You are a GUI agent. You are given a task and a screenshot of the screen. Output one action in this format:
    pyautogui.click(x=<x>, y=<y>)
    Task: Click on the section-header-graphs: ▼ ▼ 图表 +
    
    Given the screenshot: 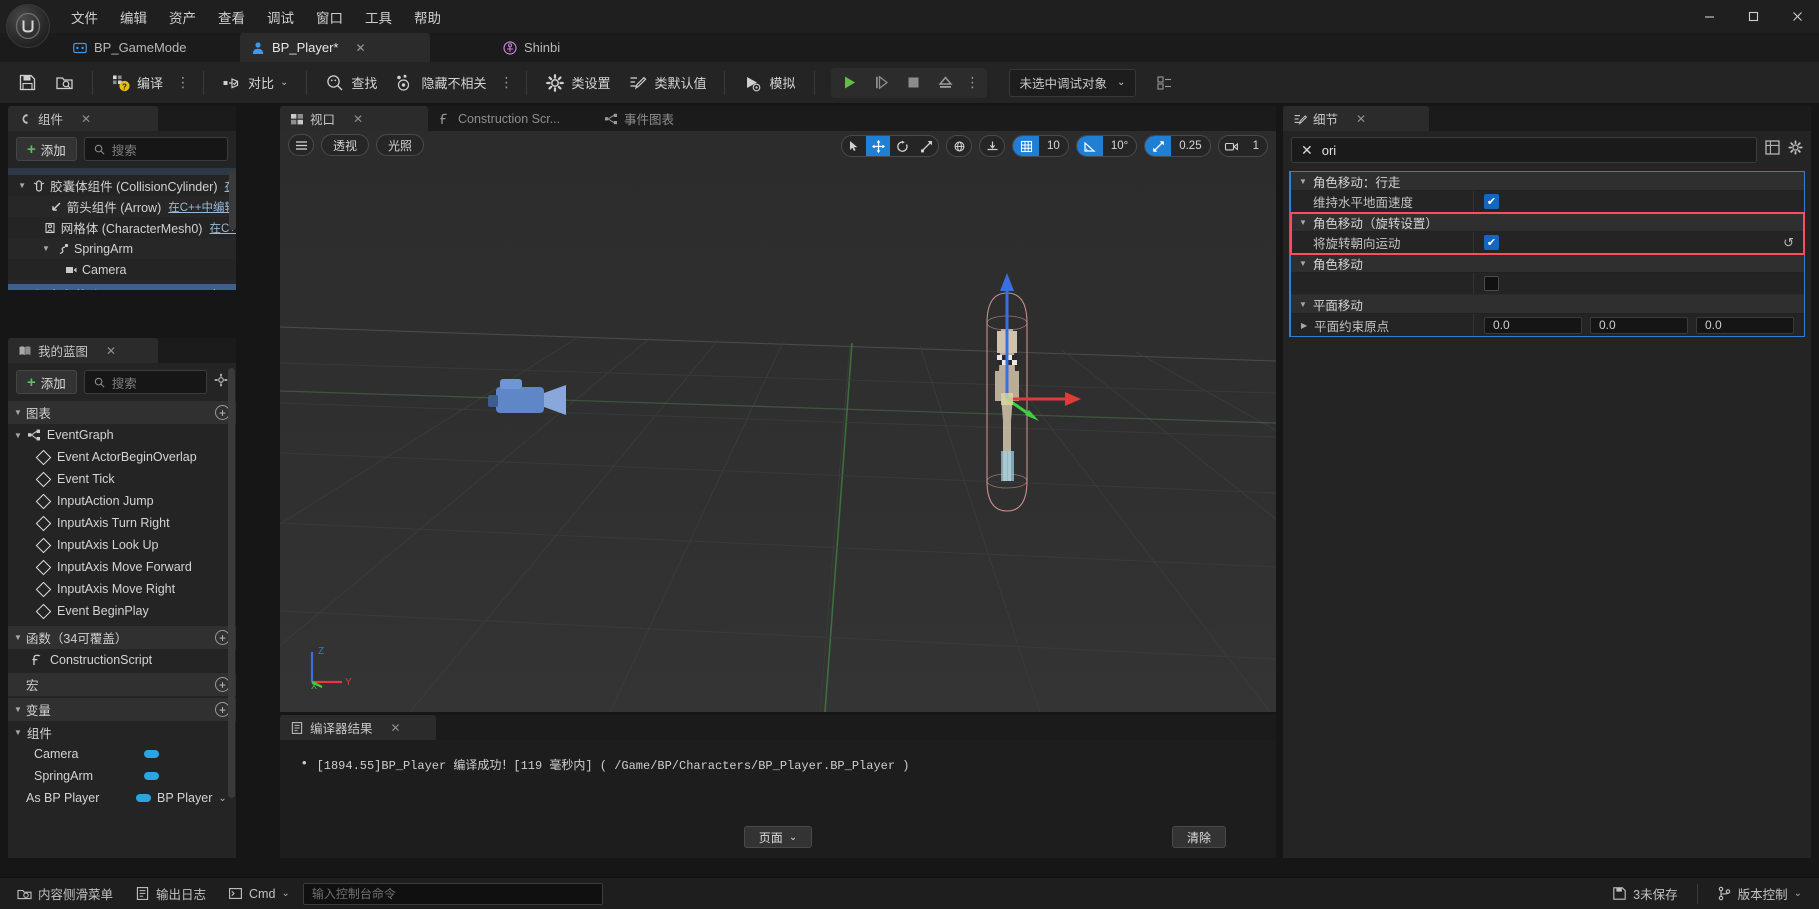 What is the action you would take?
    pyautogui.click(x=122, y=412)
    